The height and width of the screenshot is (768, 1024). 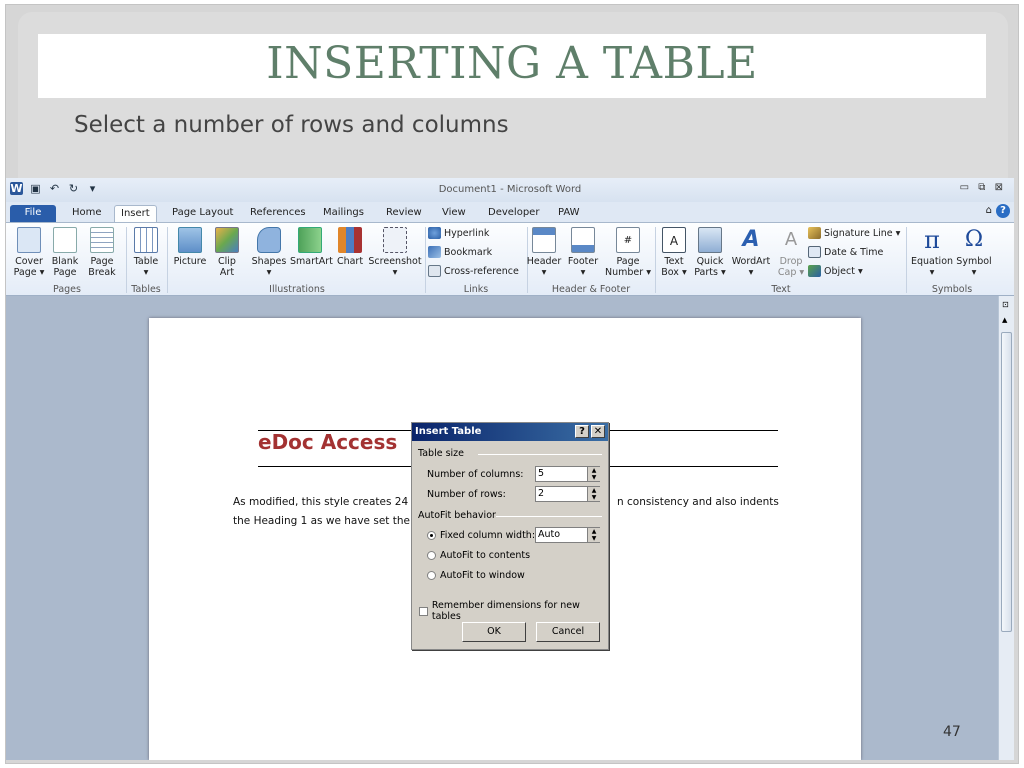 What do you see at coordinates (710, 240) in the screenshot?
I see `quick-parts-icon` at bounding box center [710, 240].